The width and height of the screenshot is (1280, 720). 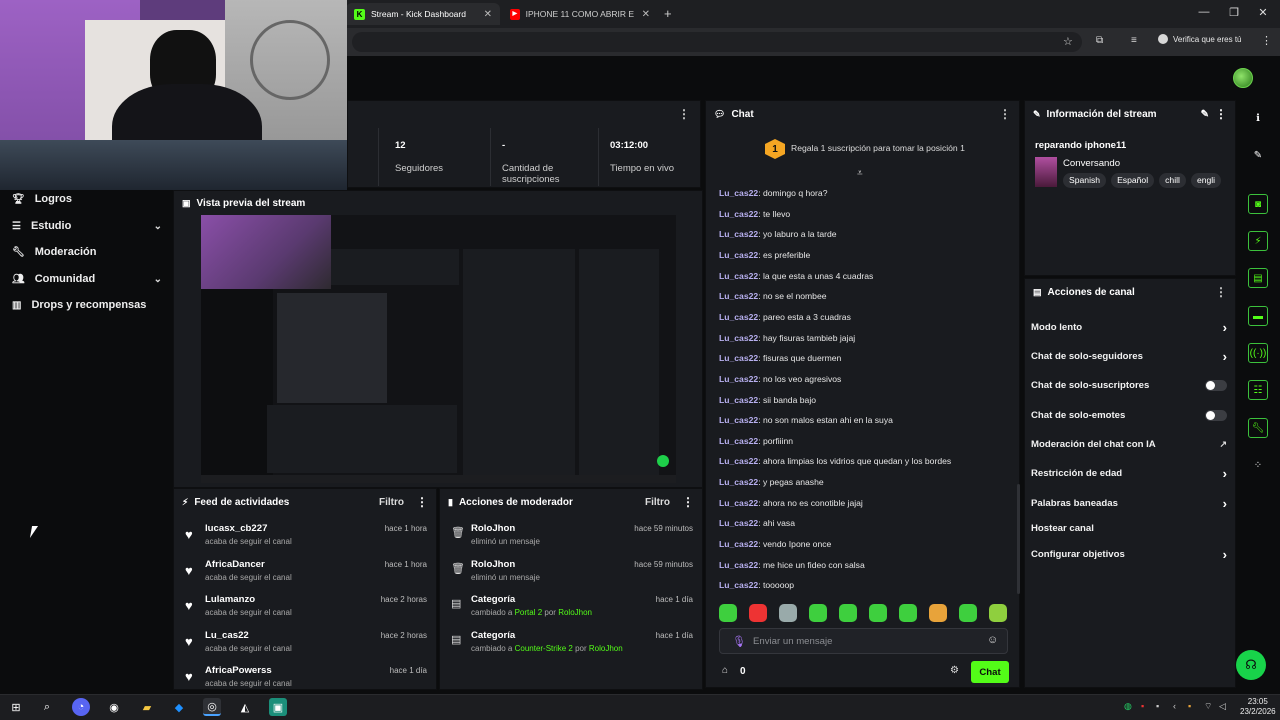 I want to click on channel-action-item: Moderación del chat con IA ↗, so click(x=1129, y=444).